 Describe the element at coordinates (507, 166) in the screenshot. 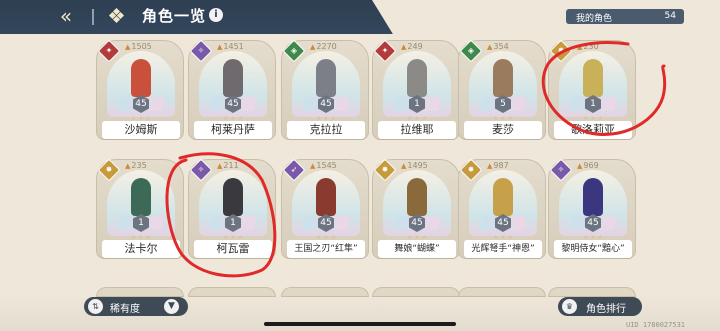

I see `power-value: ▲987` at that location.